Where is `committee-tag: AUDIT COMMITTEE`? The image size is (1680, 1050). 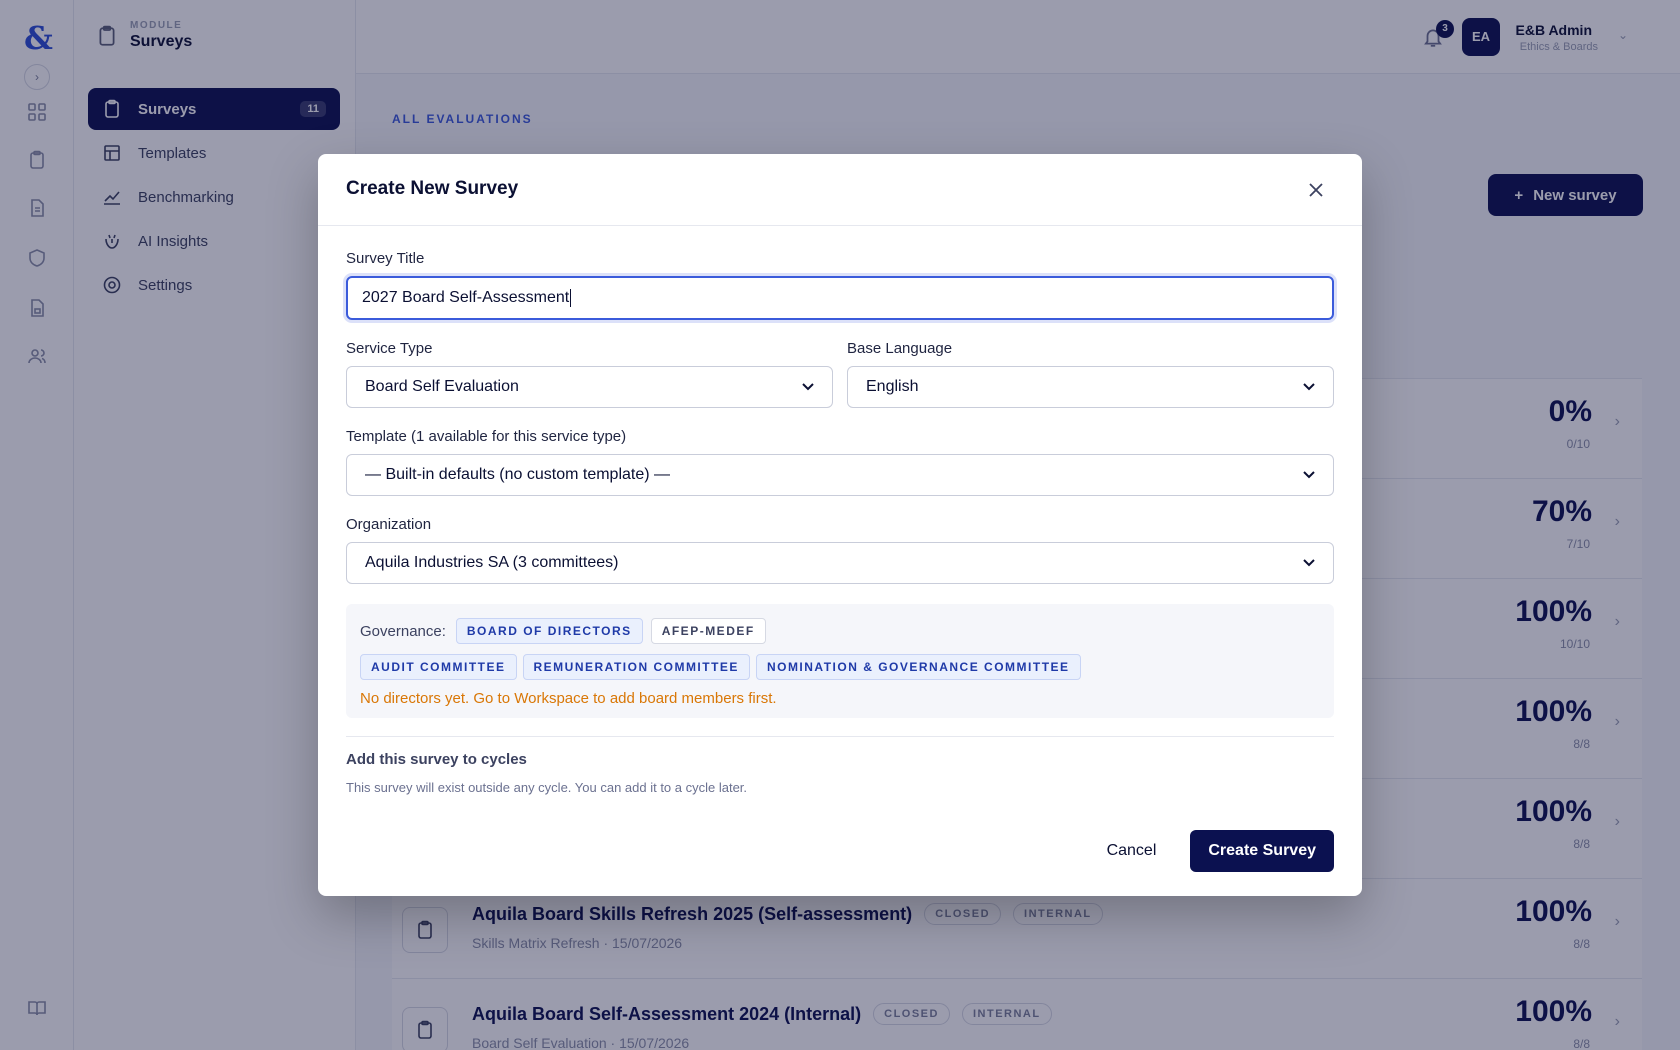 committee-tag: AUDIT COMMITTEE is located at coordinates (438, 667).